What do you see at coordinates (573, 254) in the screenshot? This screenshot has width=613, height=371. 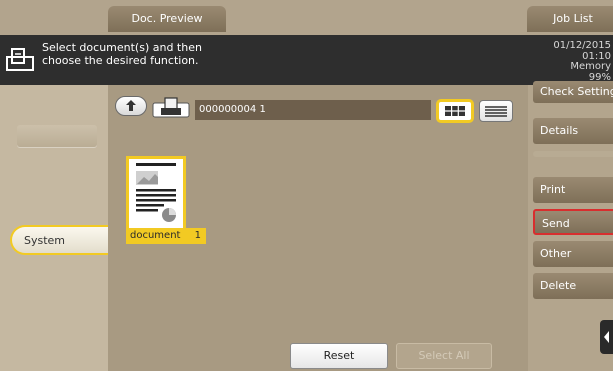 I see `other-button: Other` at bounding box center [573, 254].